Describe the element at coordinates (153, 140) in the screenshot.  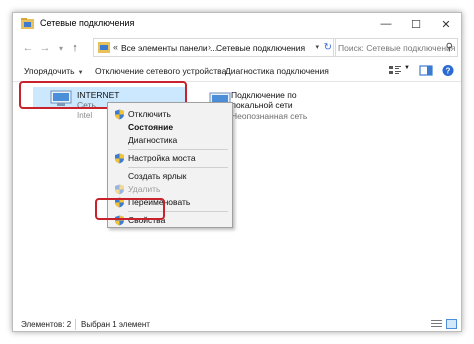
I see `menu-item-diagnostics-label: Диагностика` at that location.